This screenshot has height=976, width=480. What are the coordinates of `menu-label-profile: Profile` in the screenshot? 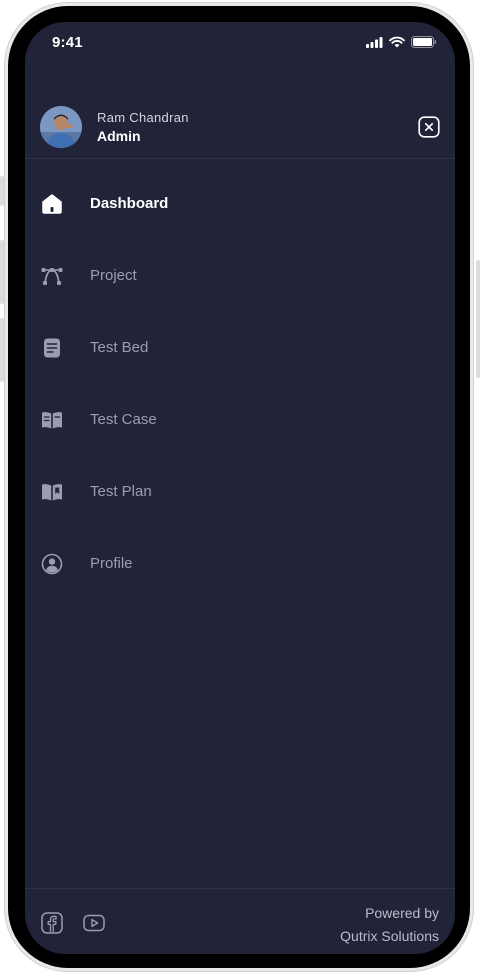 It's located at (111, 563).